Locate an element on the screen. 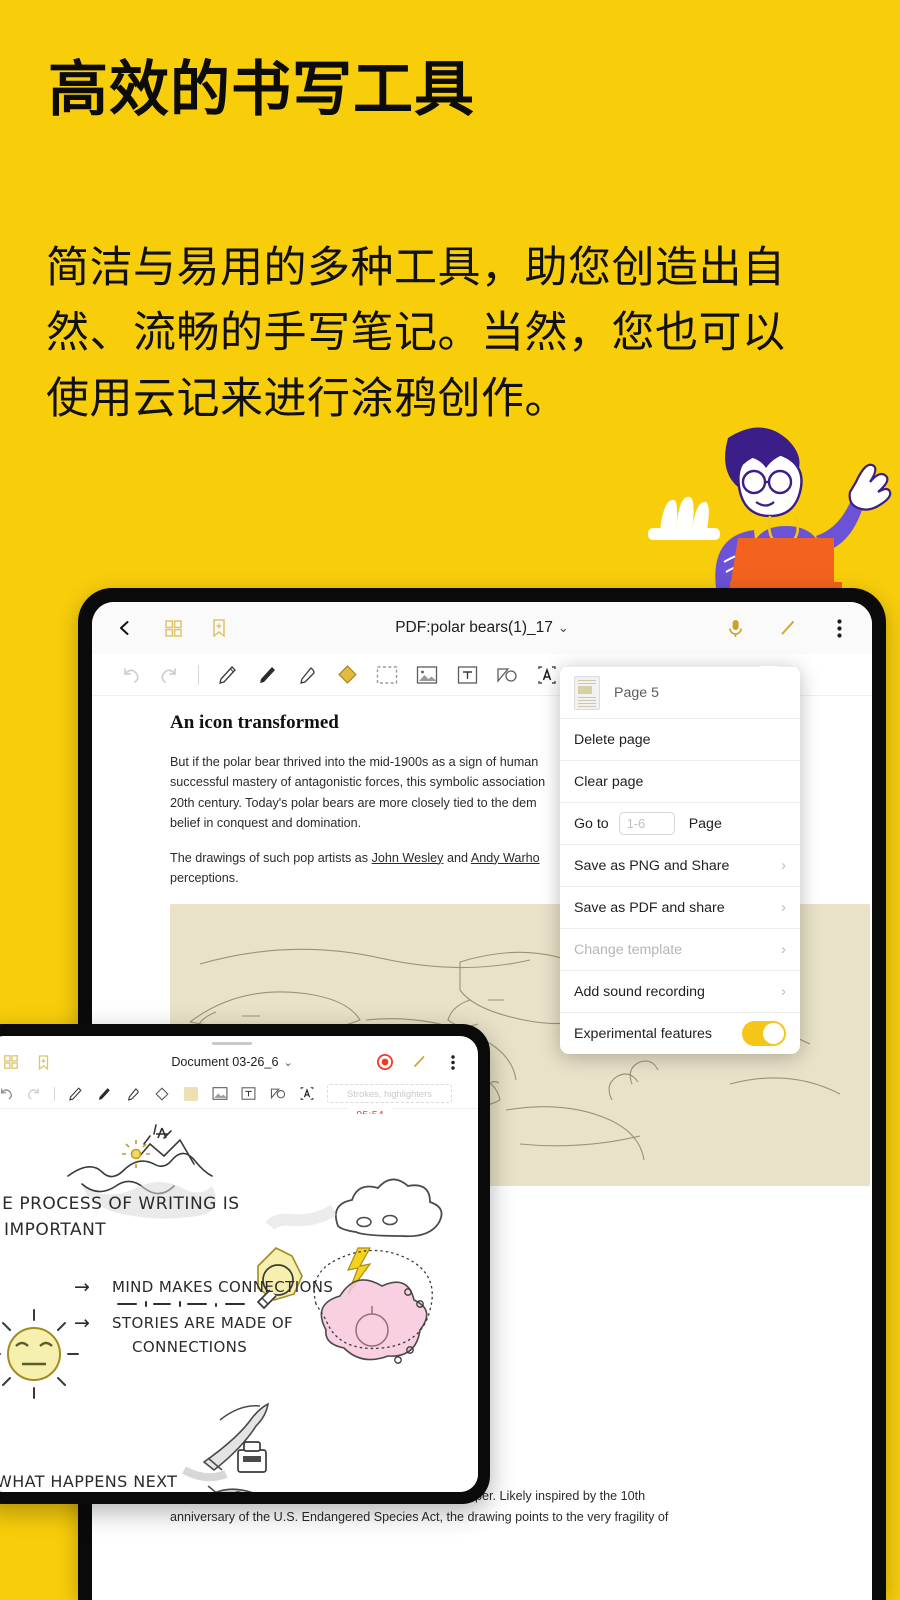 The image size is (900, 1600). star-doodle is located at coordinates (162, 1133).